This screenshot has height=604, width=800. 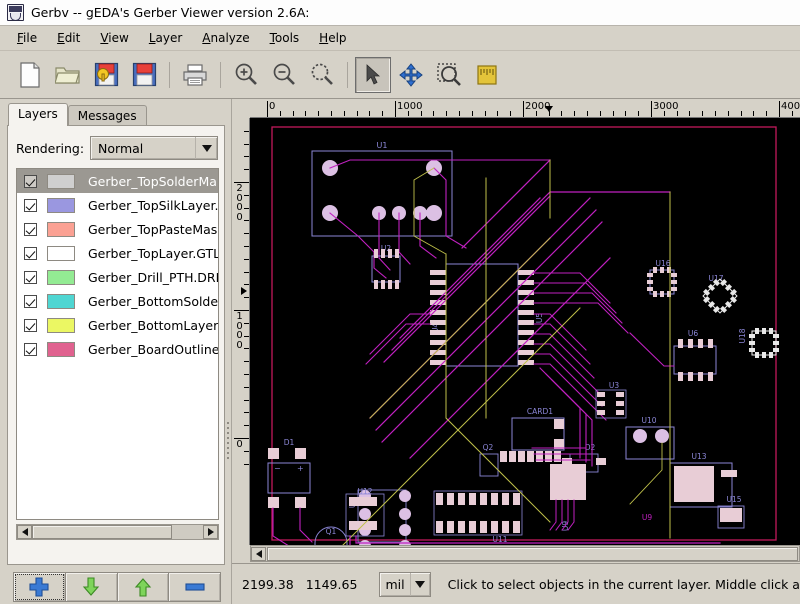 I want to click on pan-tool-button, so click(x=411, y=75).